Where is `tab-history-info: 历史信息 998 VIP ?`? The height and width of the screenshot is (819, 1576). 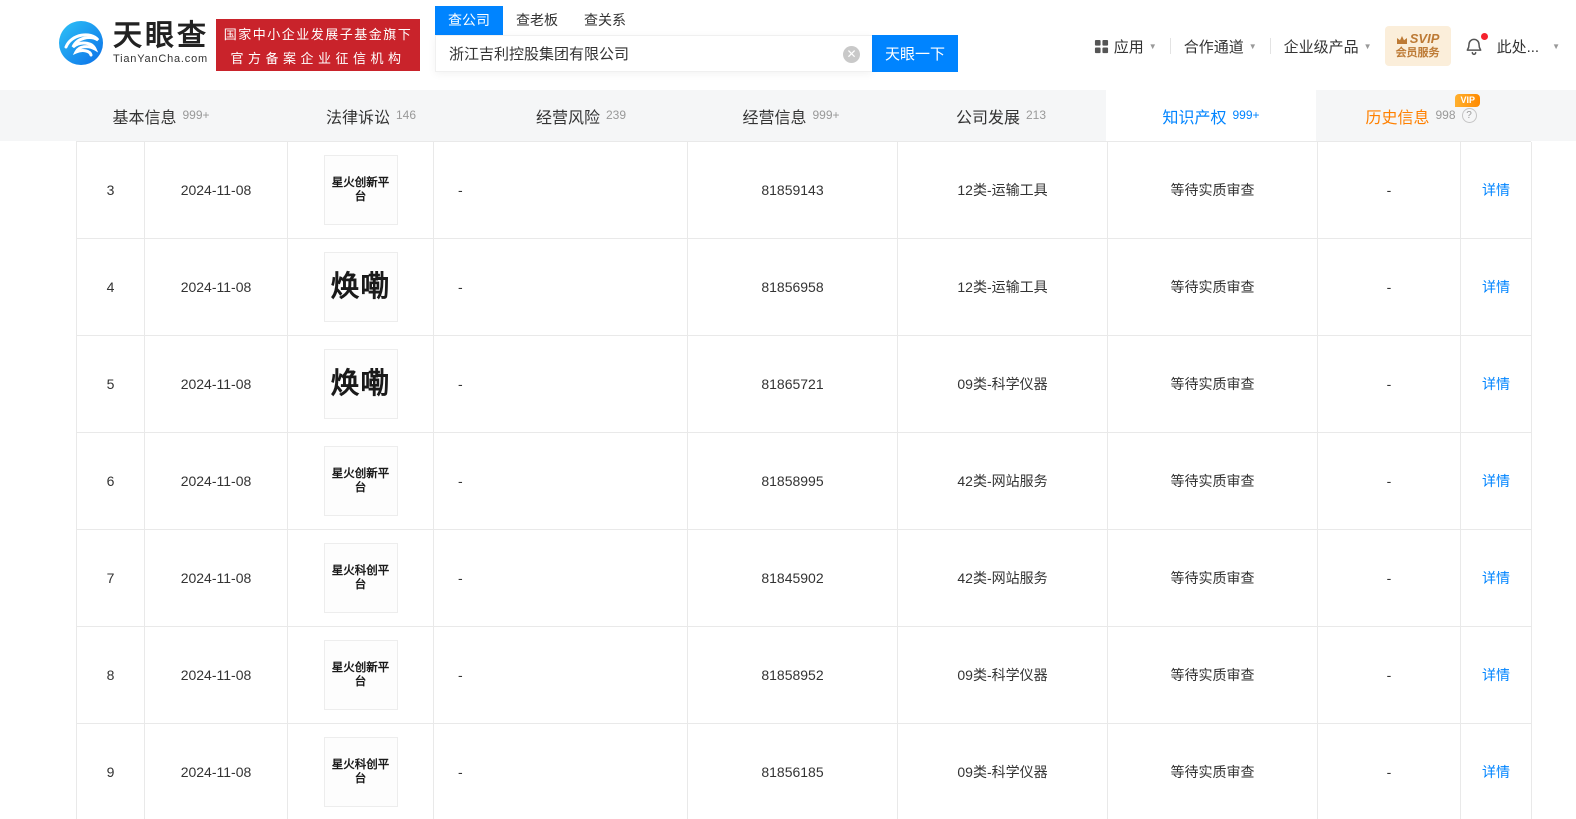 tab-history-info: 历史信息 998 VIP ? is located at coordinates (1421, 115).